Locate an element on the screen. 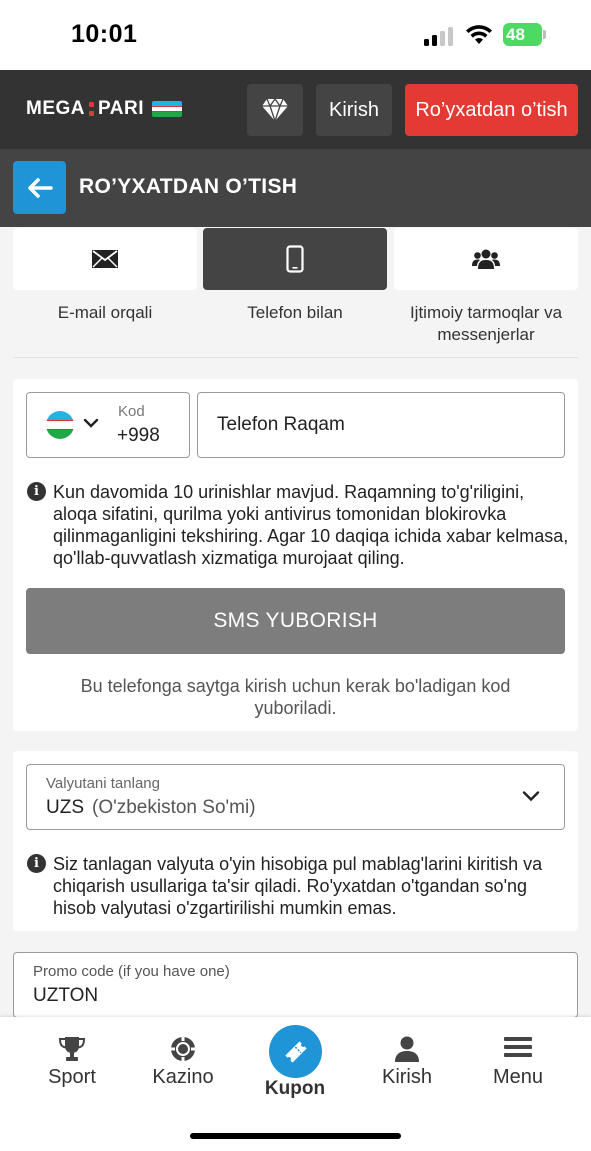 The image size is (591, 1151). diamond-icon is located at coordinates (275, 110).